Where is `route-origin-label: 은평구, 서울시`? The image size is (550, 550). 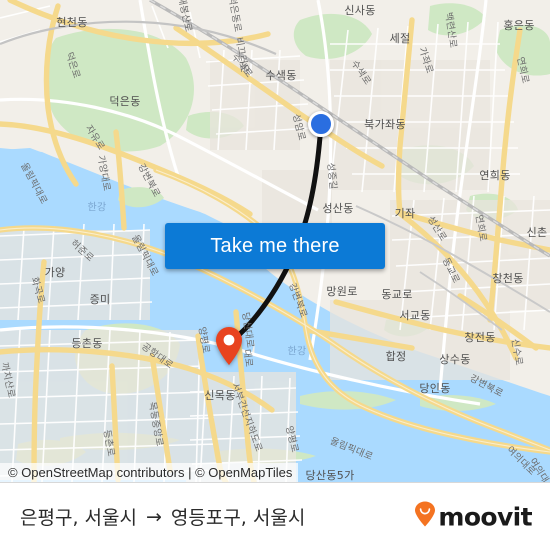
route-origin-label: 은평구, 서울시 is located at coordinates (78, 518).